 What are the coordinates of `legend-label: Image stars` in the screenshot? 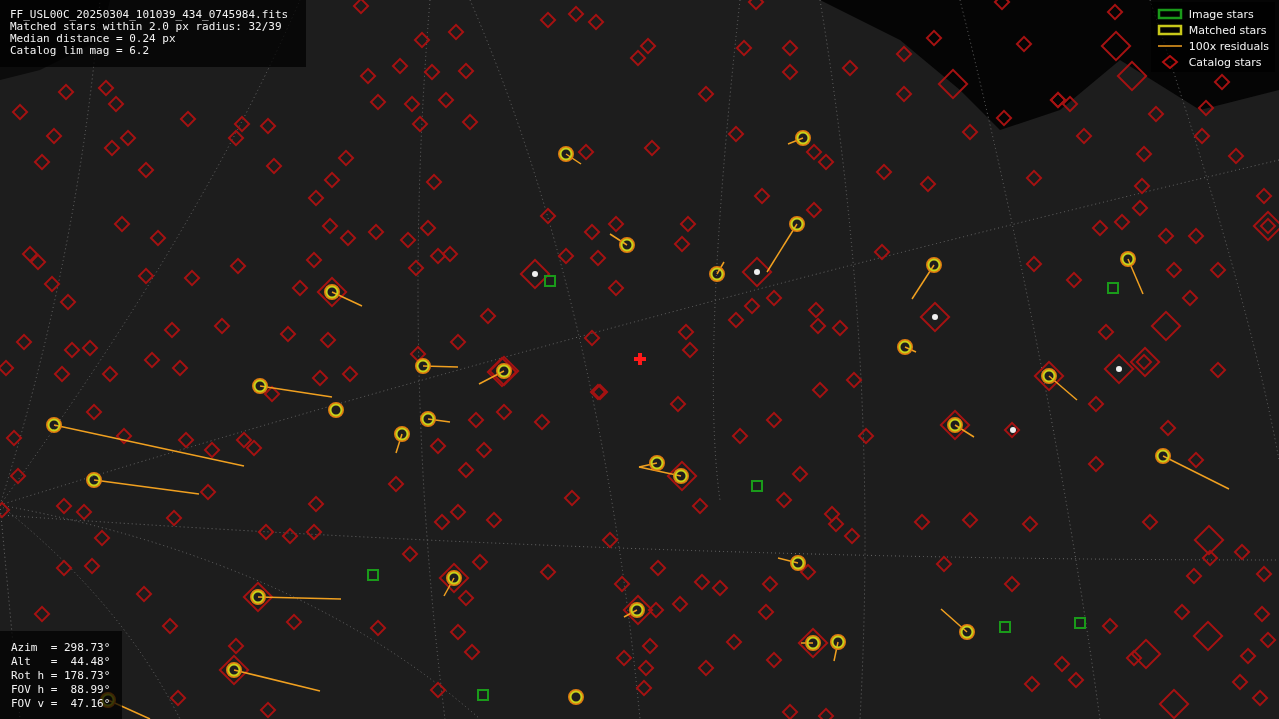 It's located at (1221, 14).